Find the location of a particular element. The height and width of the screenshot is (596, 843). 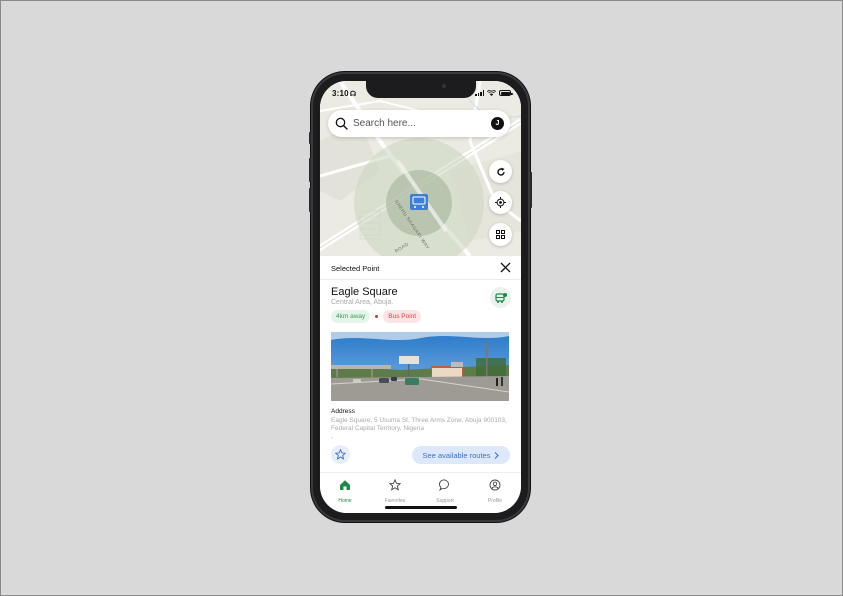

grid-icon is located at coordinates (500, 234).